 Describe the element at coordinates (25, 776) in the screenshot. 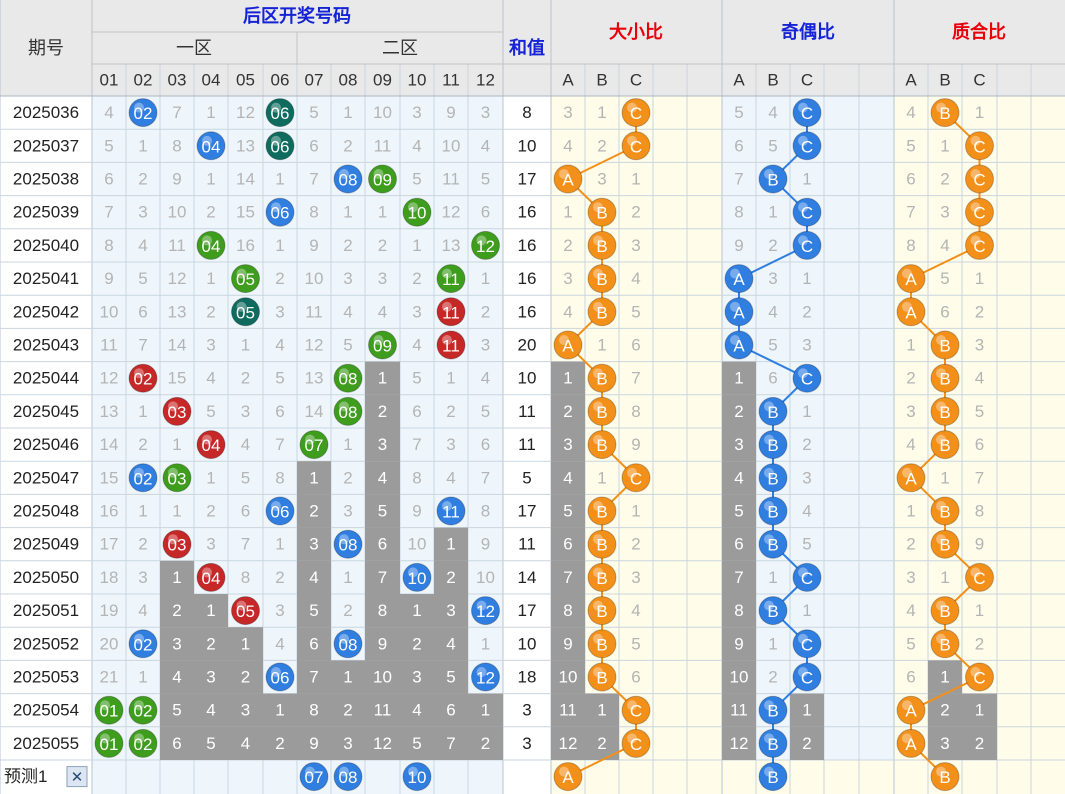

I see `predict-label: 预测1` at that location.